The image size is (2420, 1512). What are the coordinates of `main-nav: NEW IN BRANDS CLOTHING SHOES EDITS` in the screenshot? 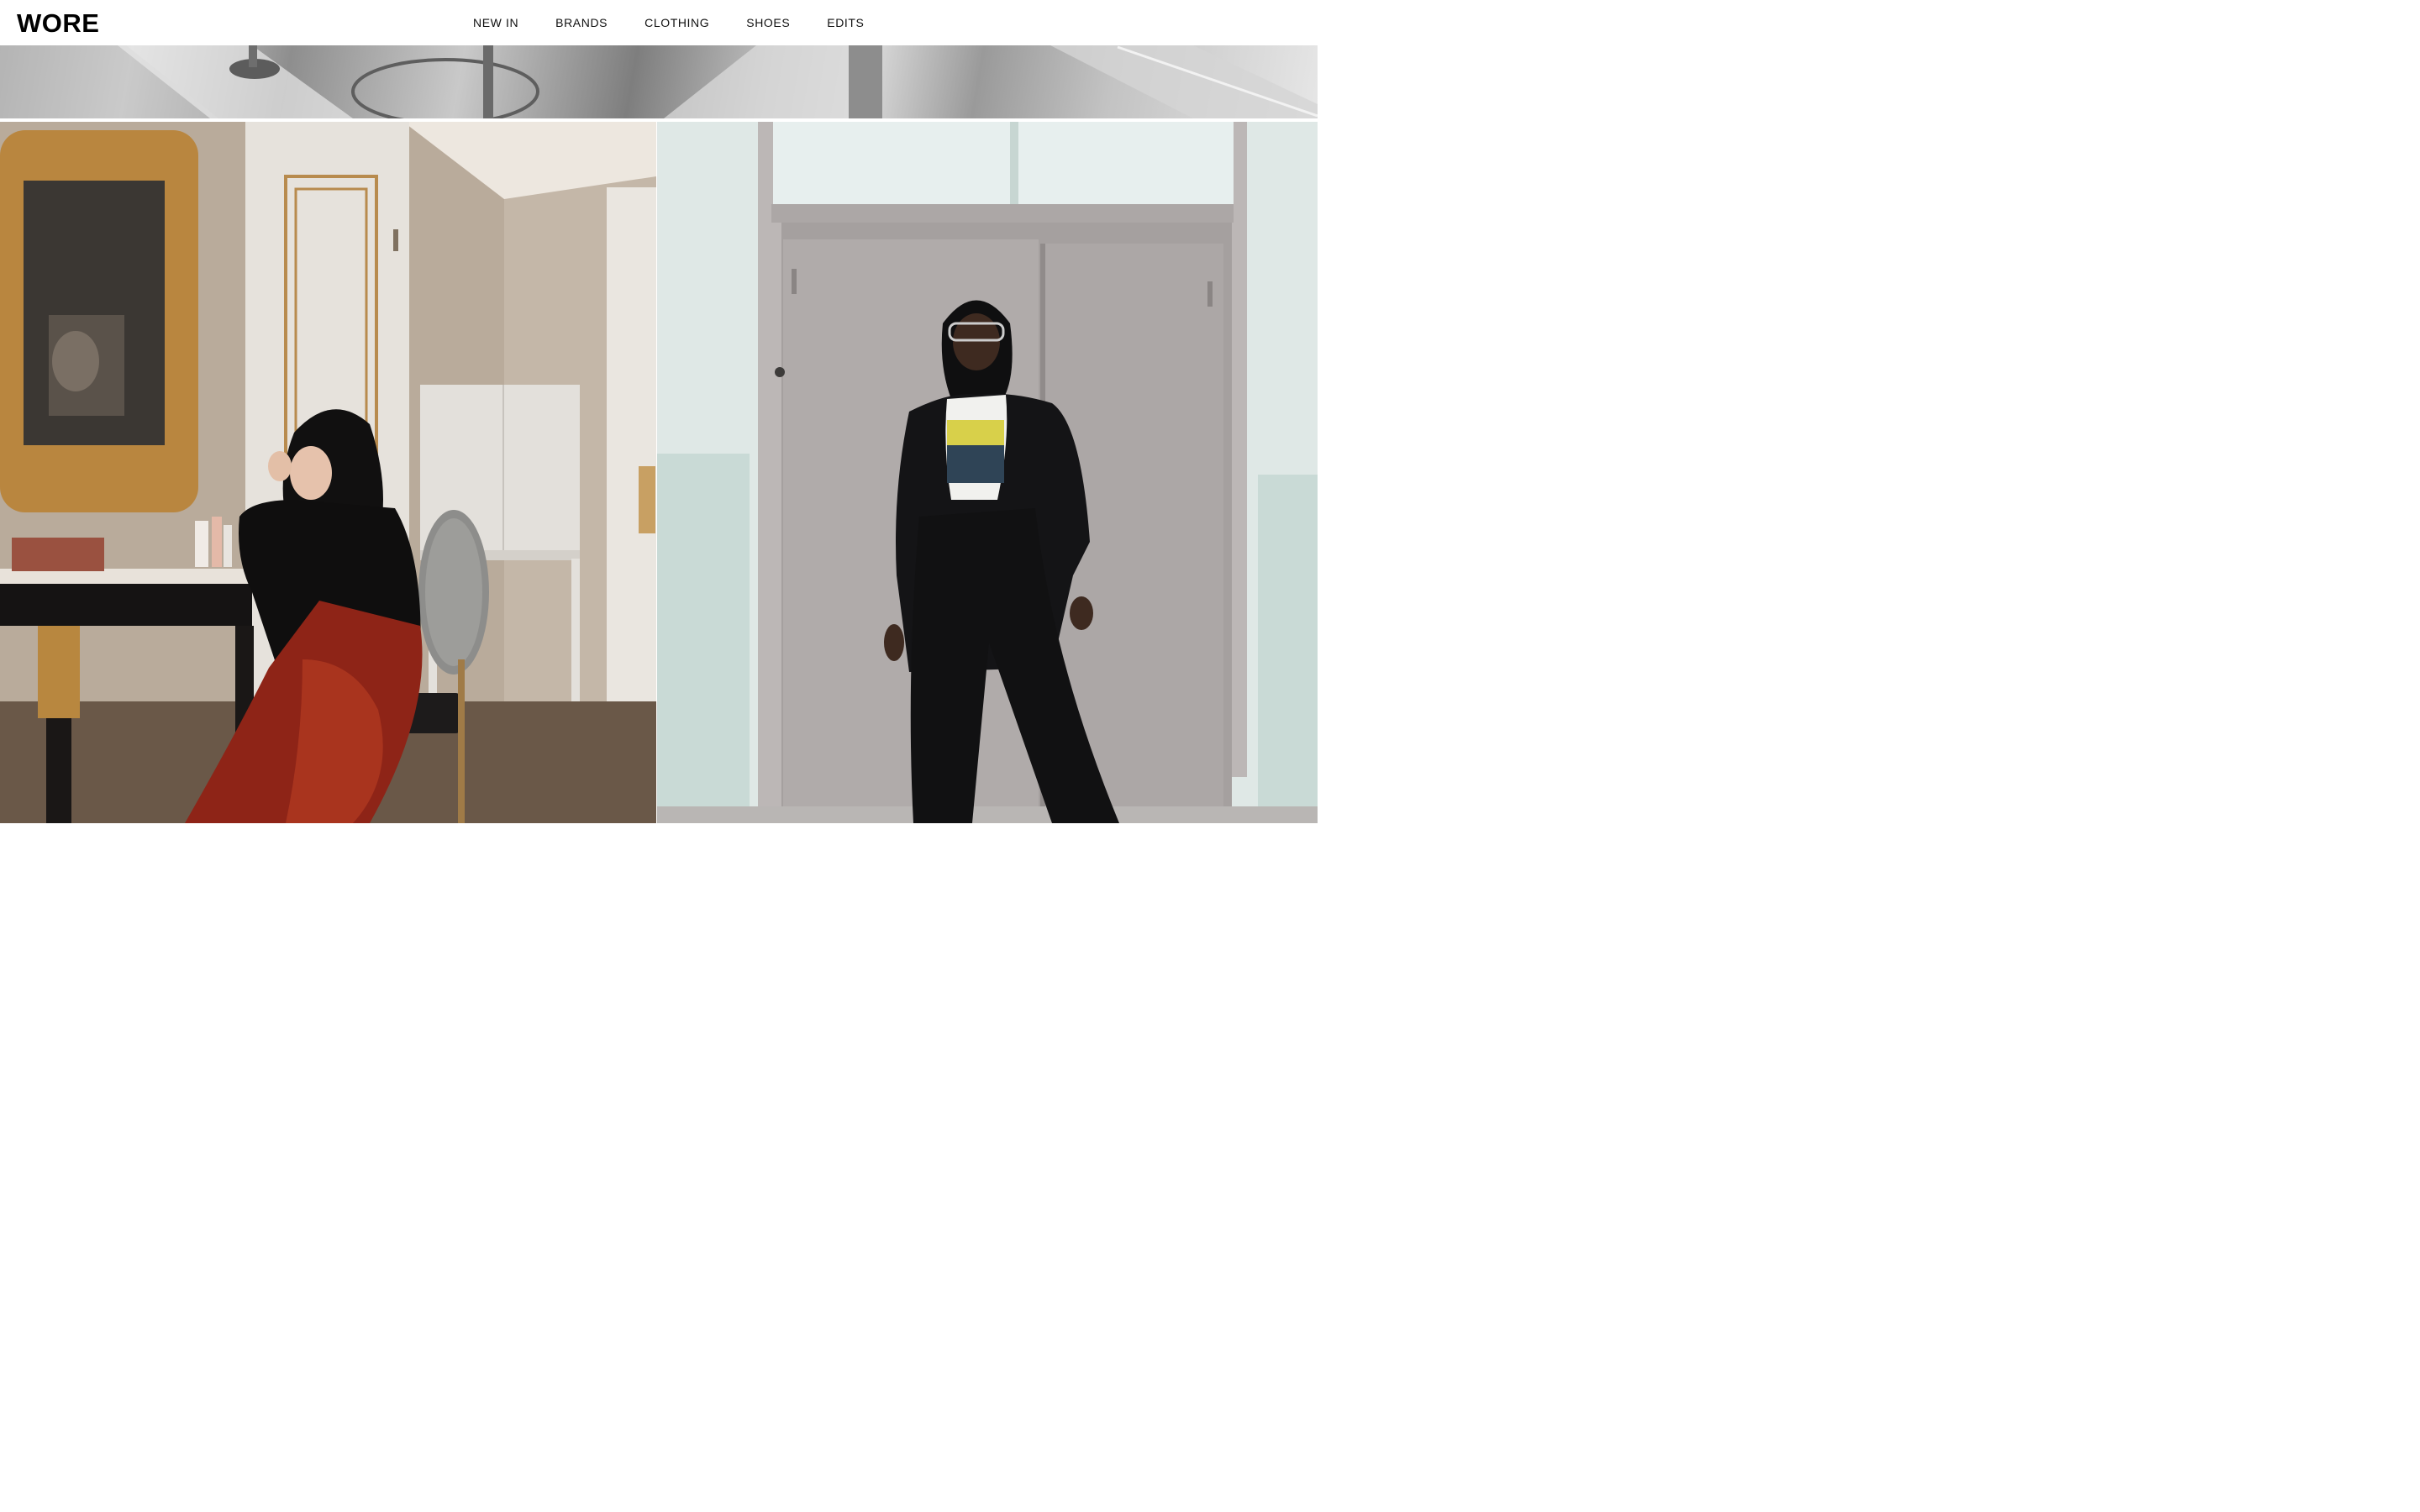 It's located at (669, 22).